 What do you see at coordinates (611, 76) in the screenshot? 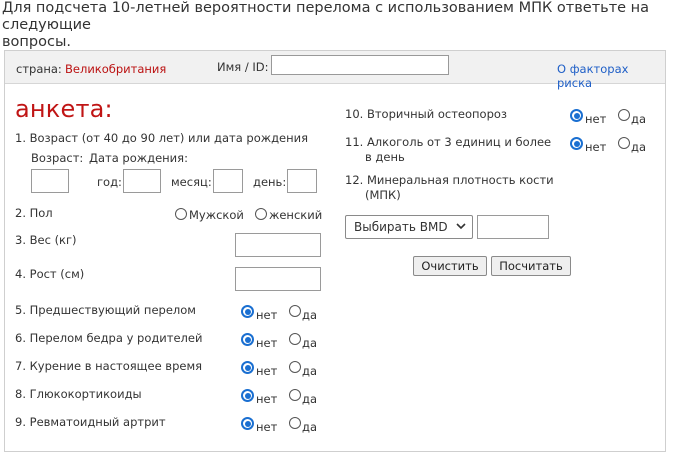
I see `risk-factors-link: О факторах риска` at bounding box center [611, 76].